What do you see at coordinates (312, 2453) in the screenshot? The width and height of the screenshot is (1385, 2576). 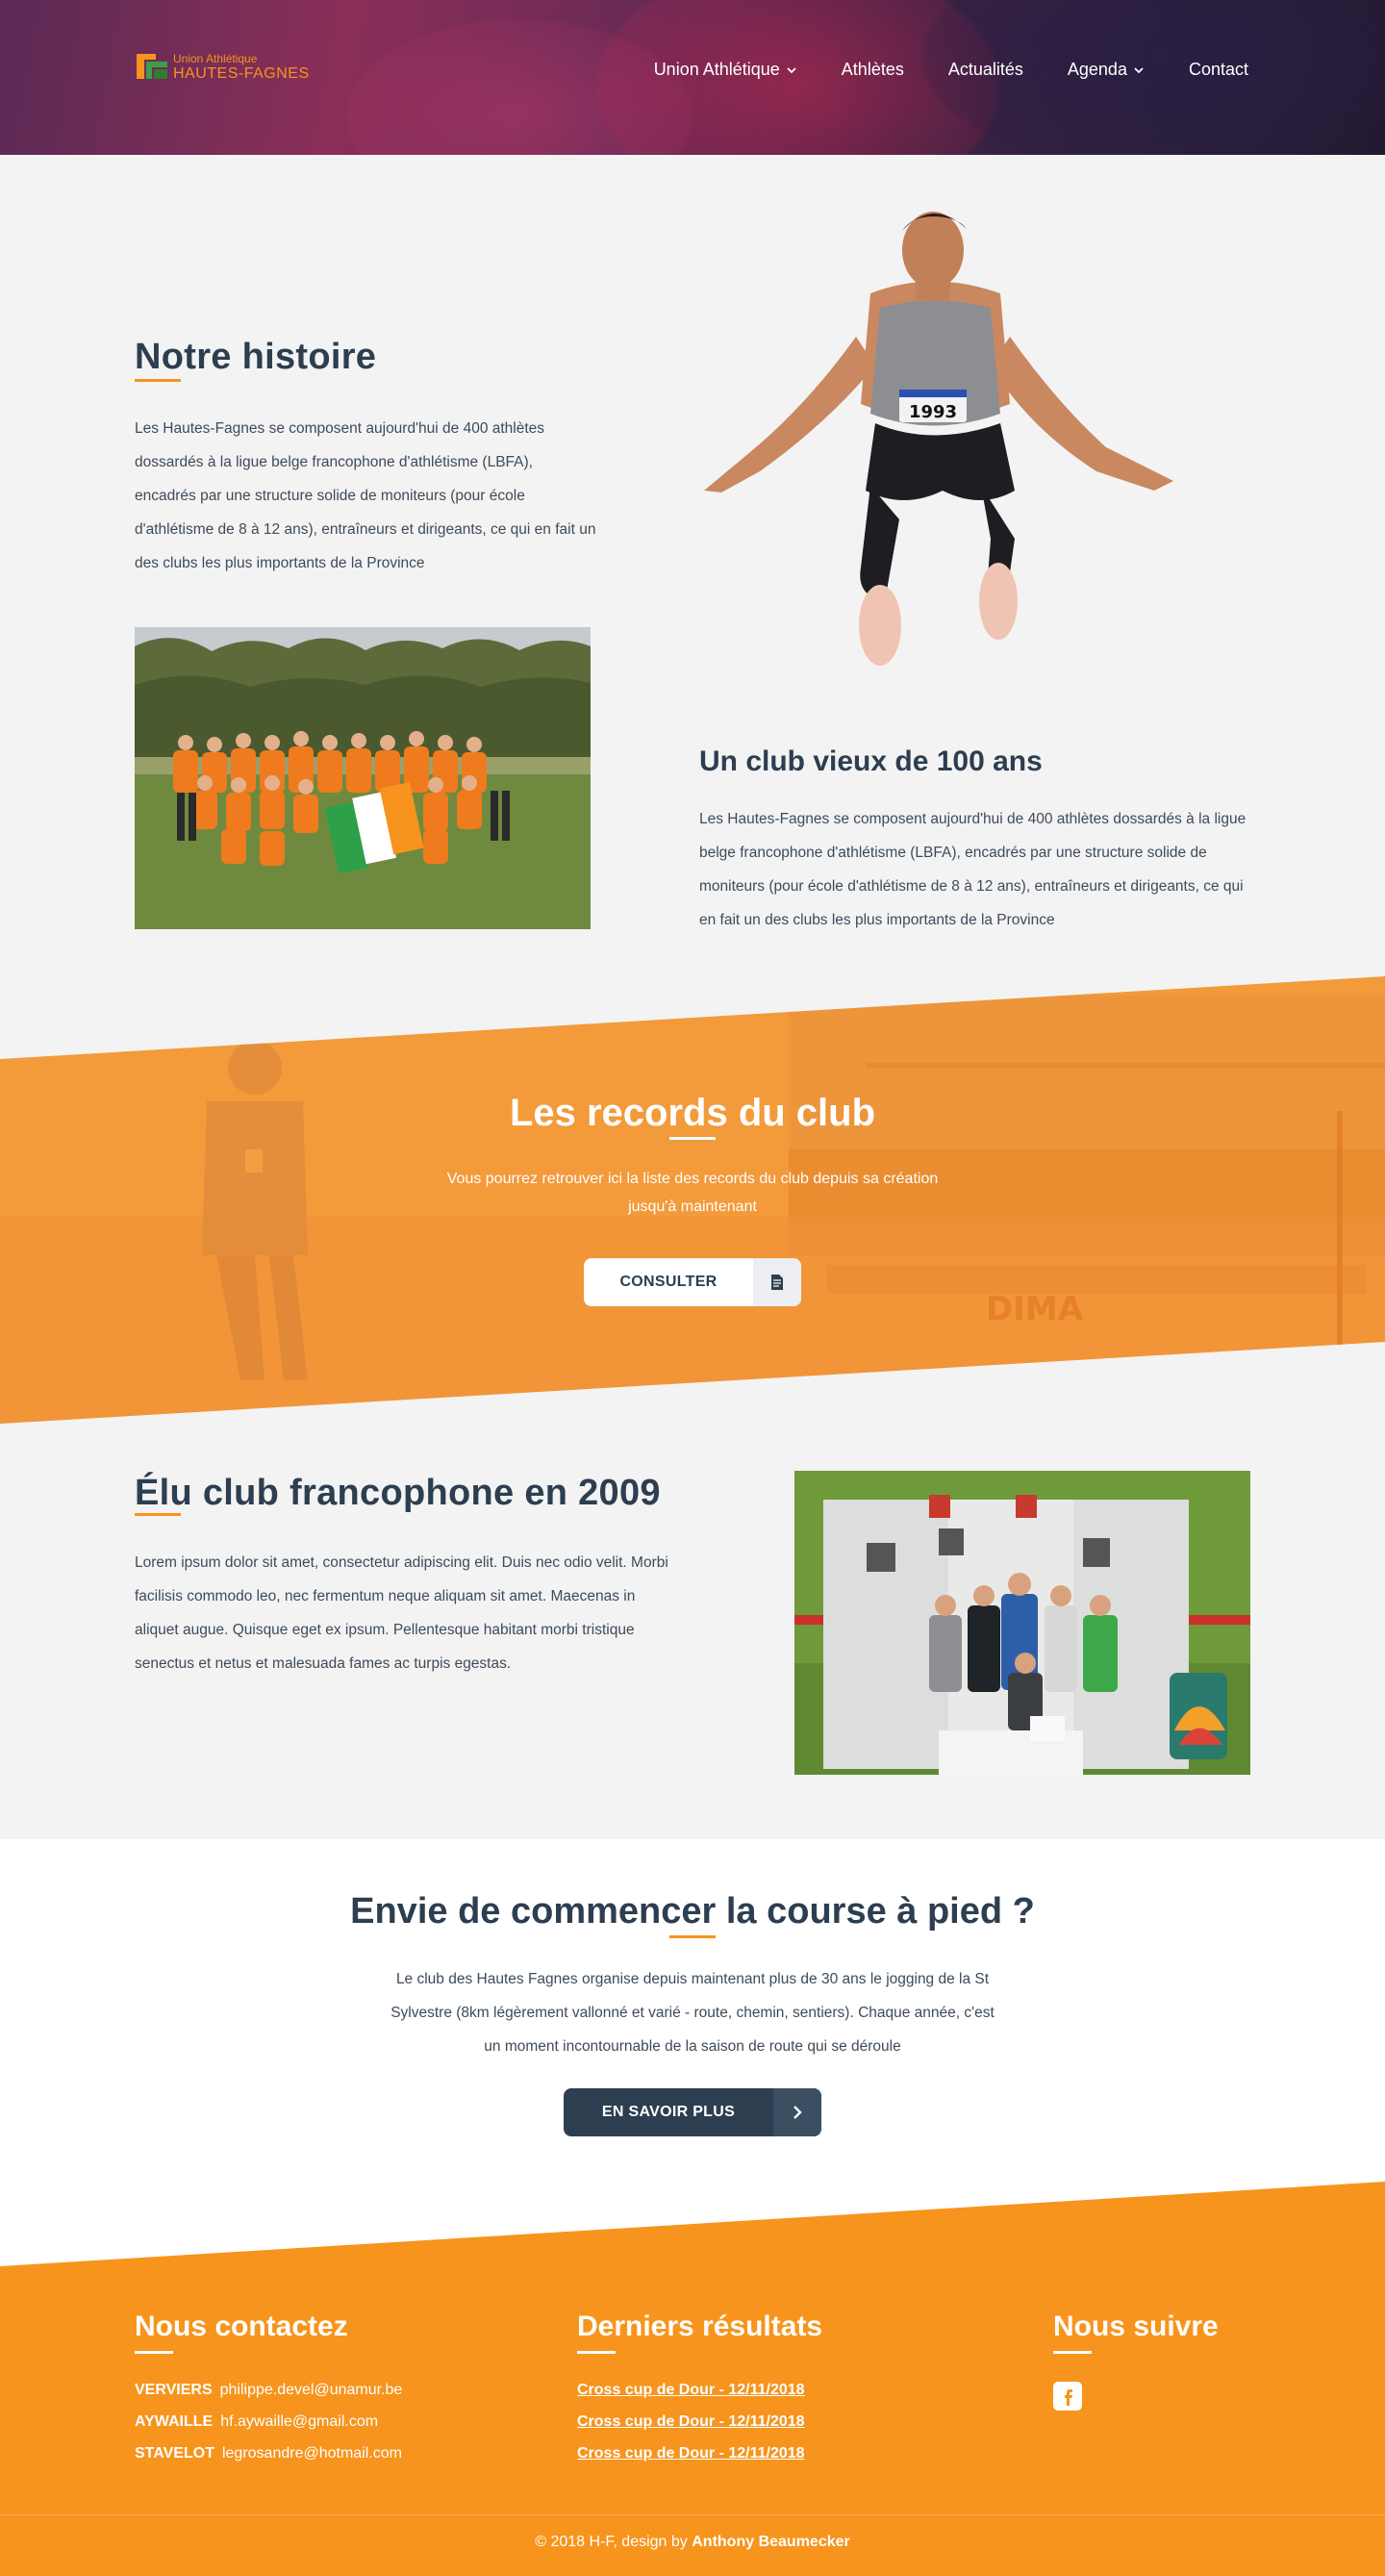 I see `contact-email: legrosandre@hotmail.com` at bounding box center [312, 2453].